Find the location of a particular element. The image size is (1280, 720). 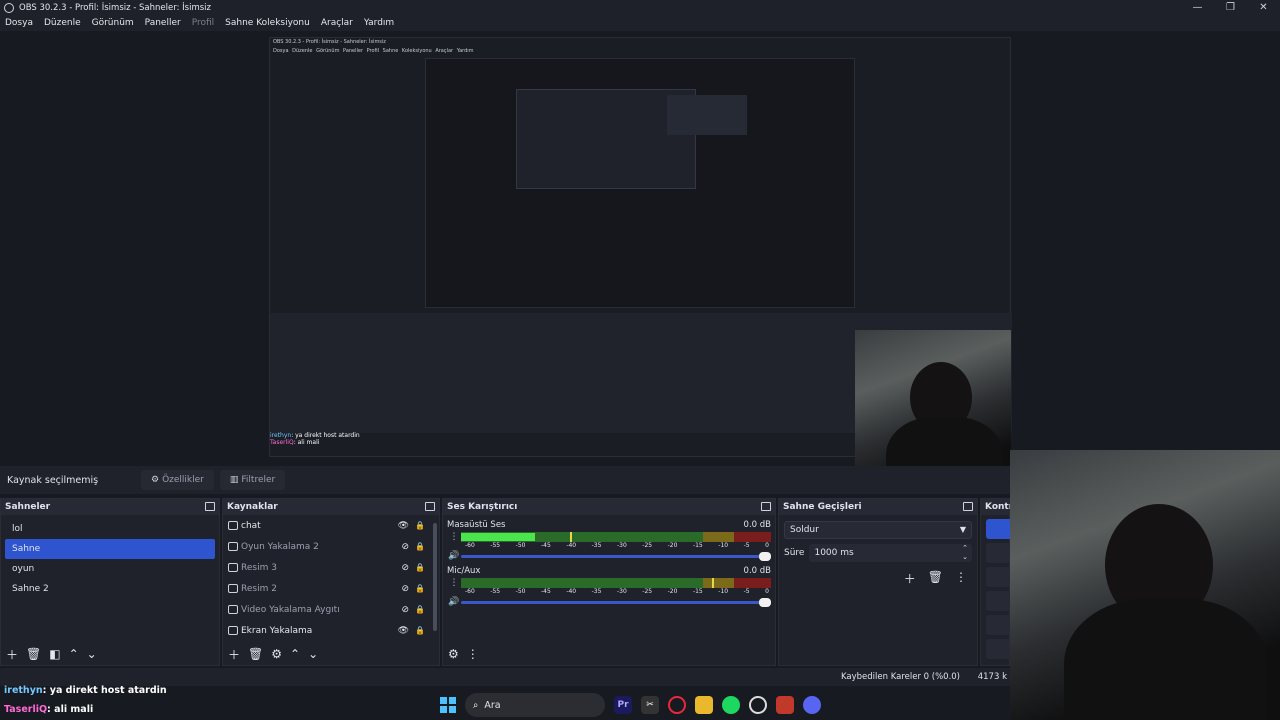

menu-scene-collection: Sahne Koleksiyonu is located at coordinates (267, 23).